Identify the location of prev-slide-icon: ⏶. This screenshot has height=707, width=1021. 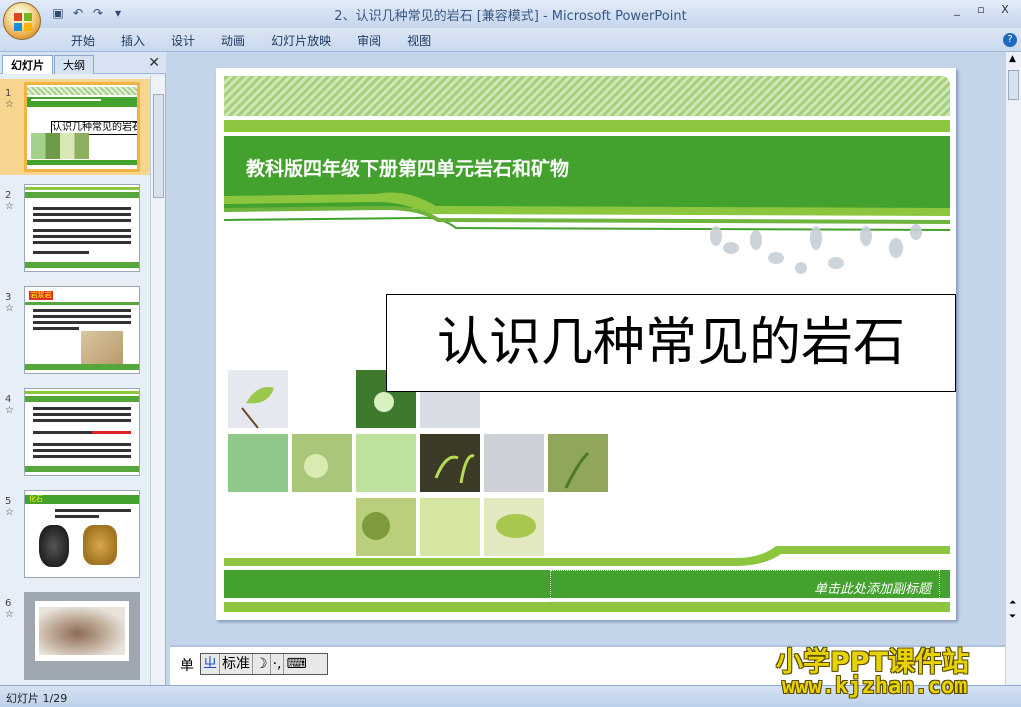
(1012, 603).